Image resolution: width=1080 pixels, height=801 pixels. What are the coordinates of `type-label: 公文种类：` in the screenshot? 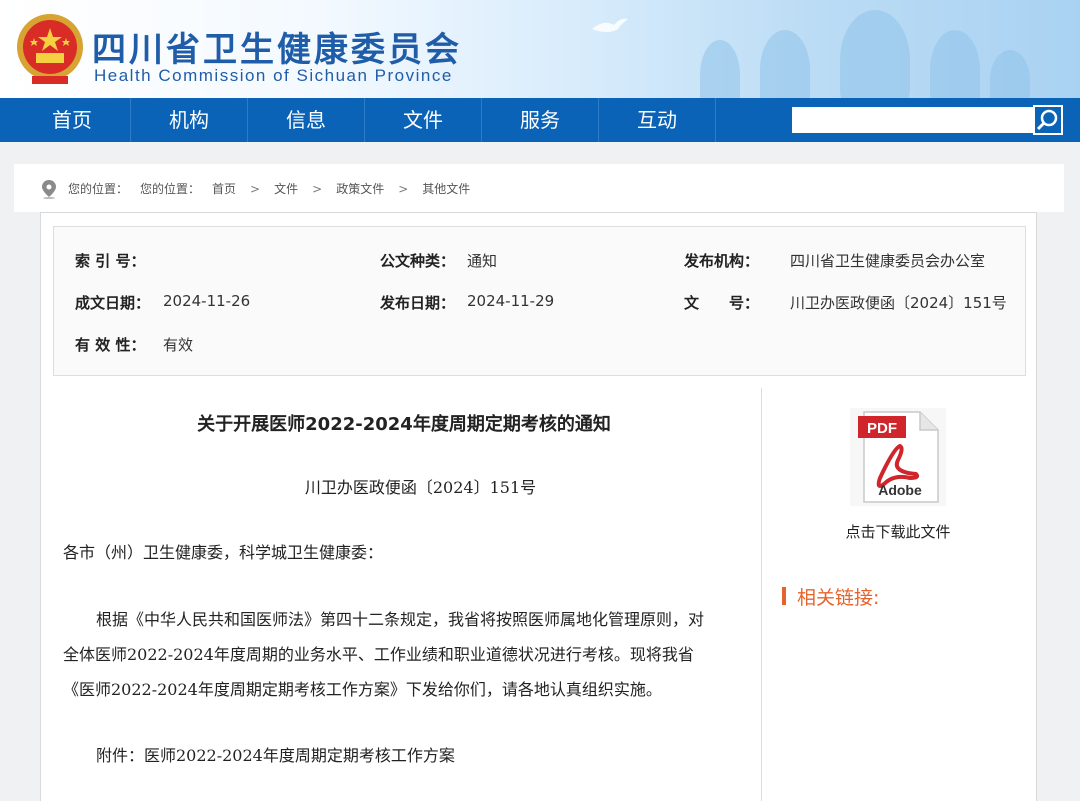 It's located at (418, 261).